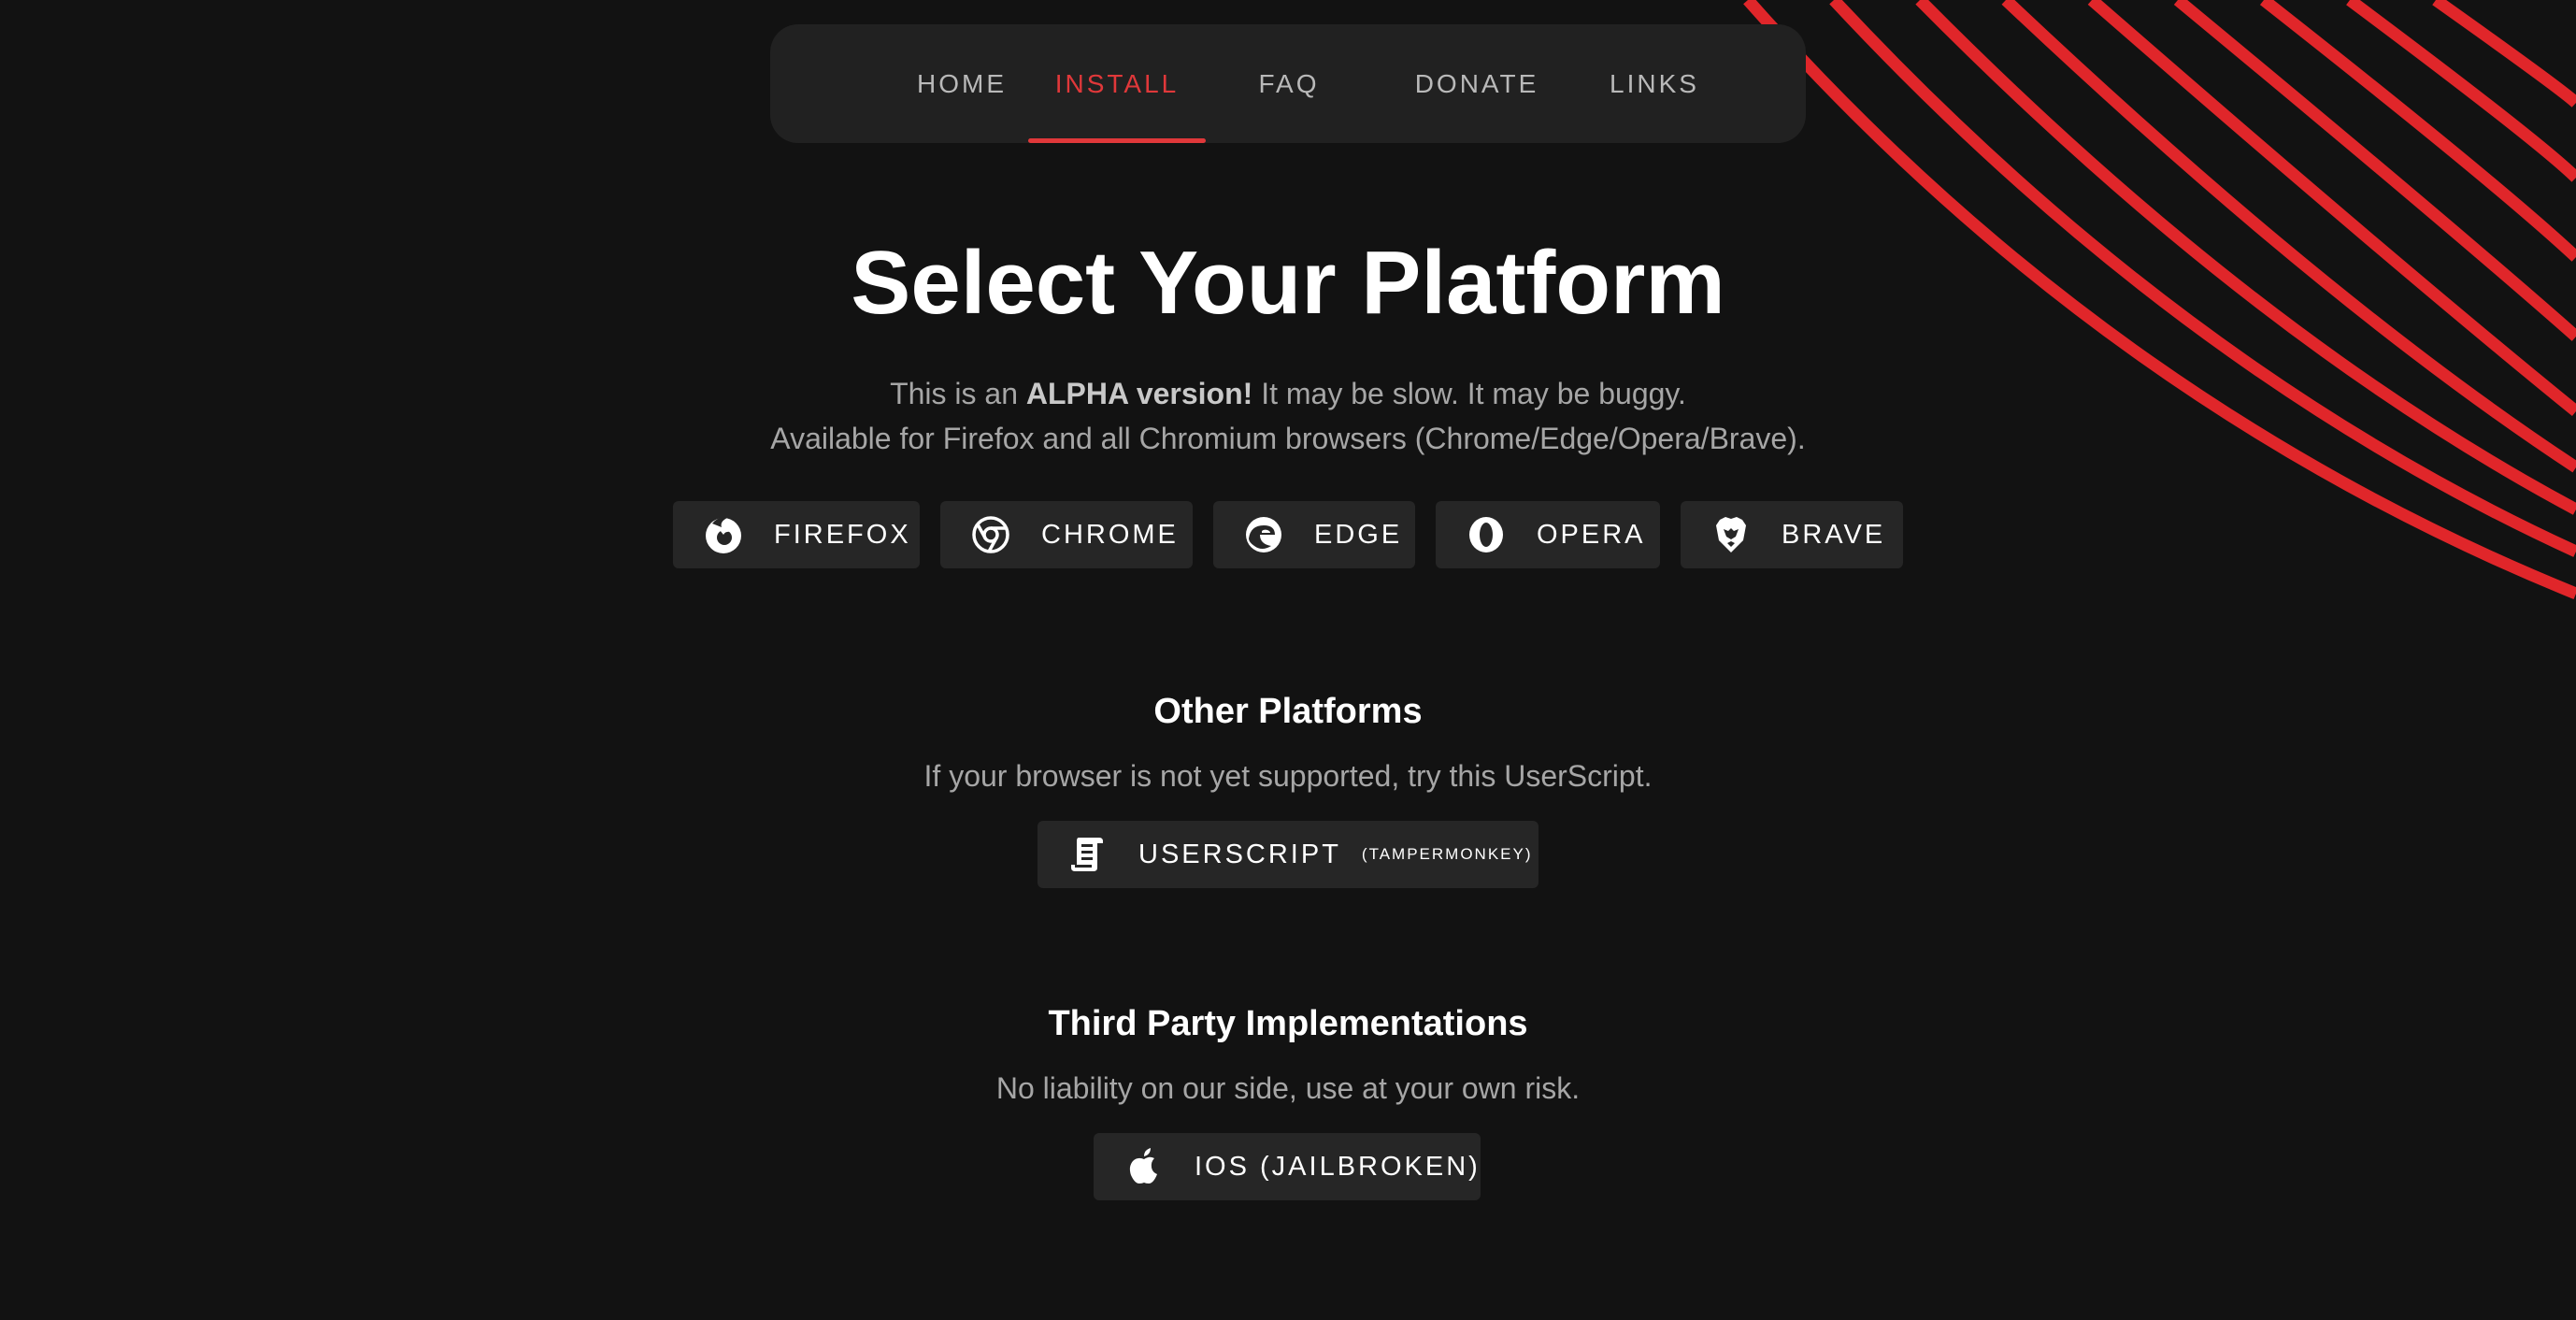 The image size is (2576, 1320). What do you see at coordinates (1239, 854) in the screenshot?
I see `userscript-button-label: USERSCRIPT` at bounding box center [1239, 854].